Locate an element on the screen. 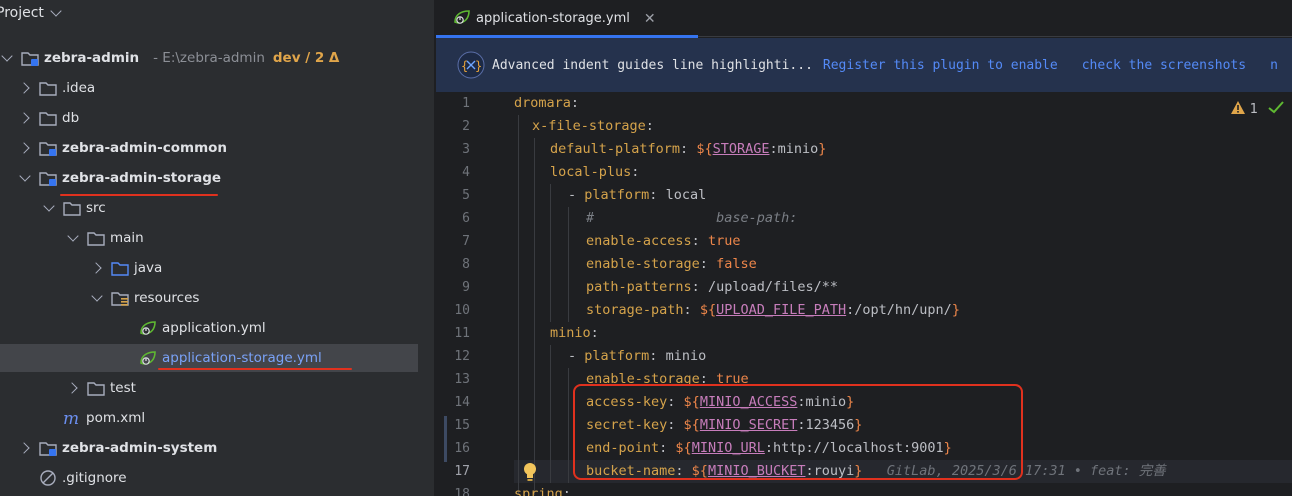  line-number: 16 is located at coordinates (462, 448).